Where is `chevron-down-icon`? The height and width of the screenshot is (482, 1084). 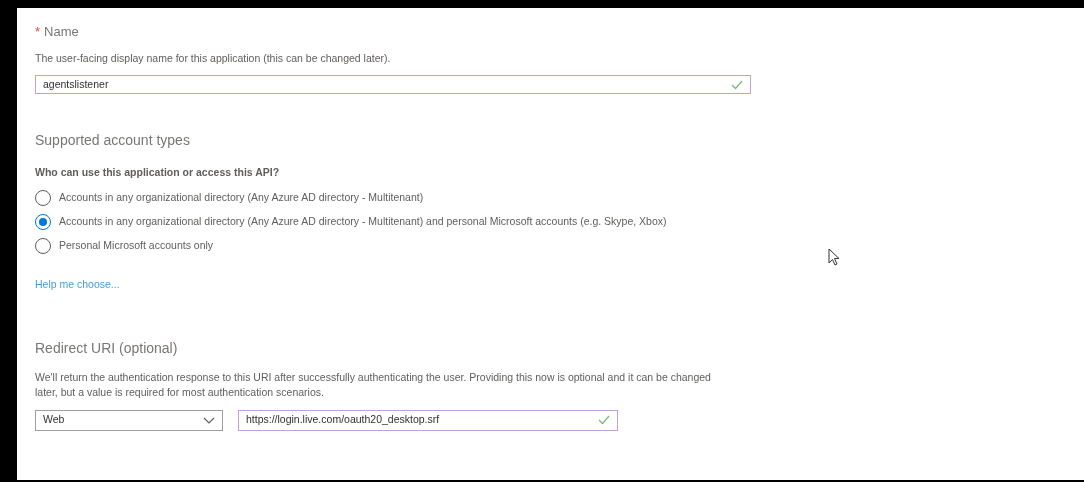 chevron-down-icon is located at coordinates (209, 420).